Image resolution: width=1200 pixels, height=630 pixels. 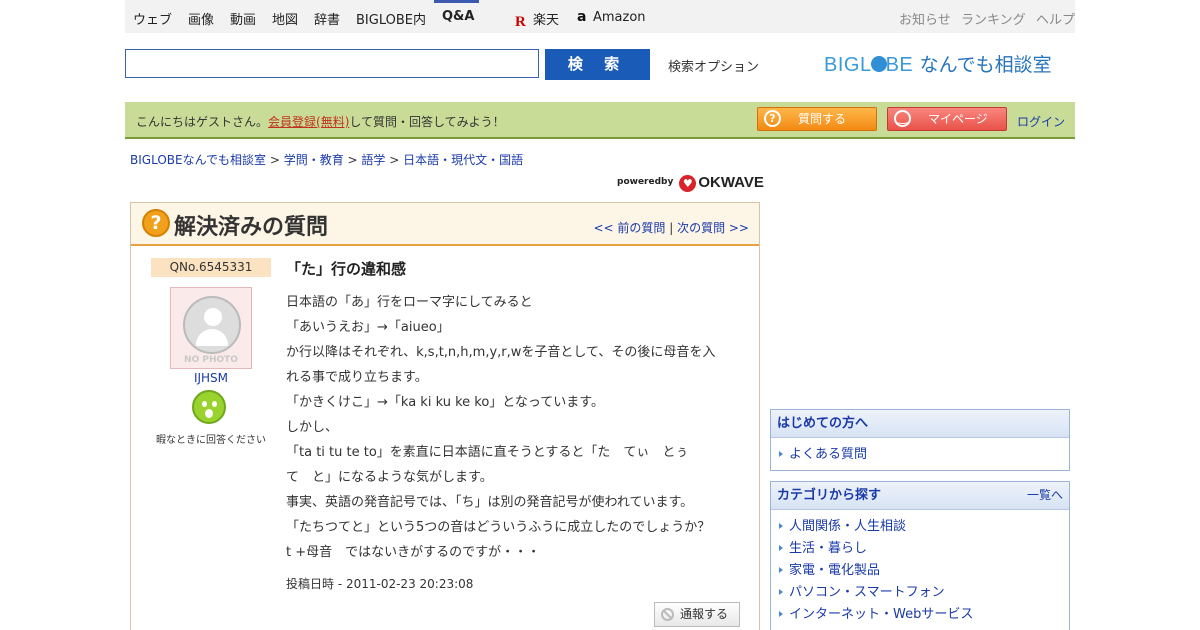 I want to click on amazon-icon: a, so click(x=582, y=17).